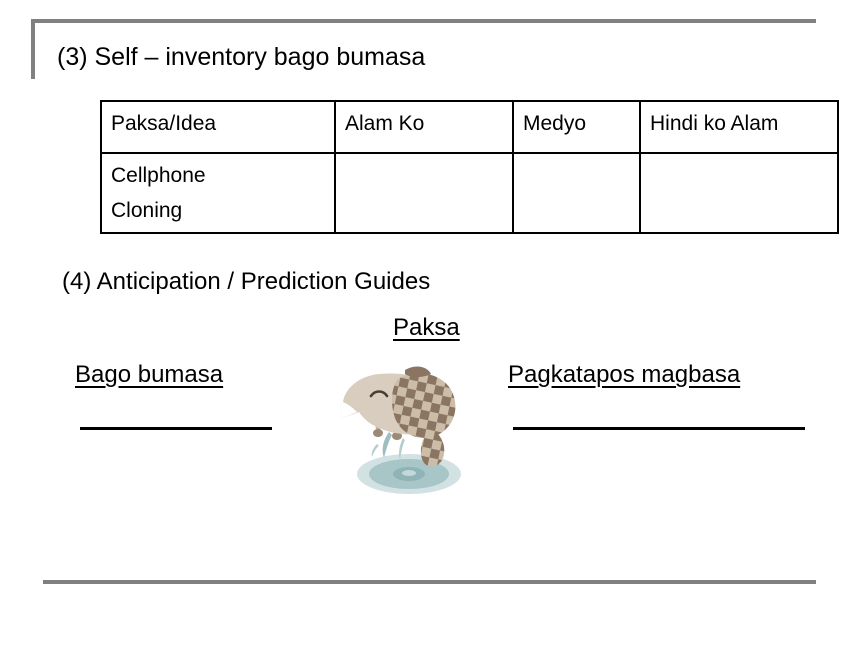  Describe the element at coordinates (659, 428) in the screenshot. I see `after-reading-answer-line` at that location.